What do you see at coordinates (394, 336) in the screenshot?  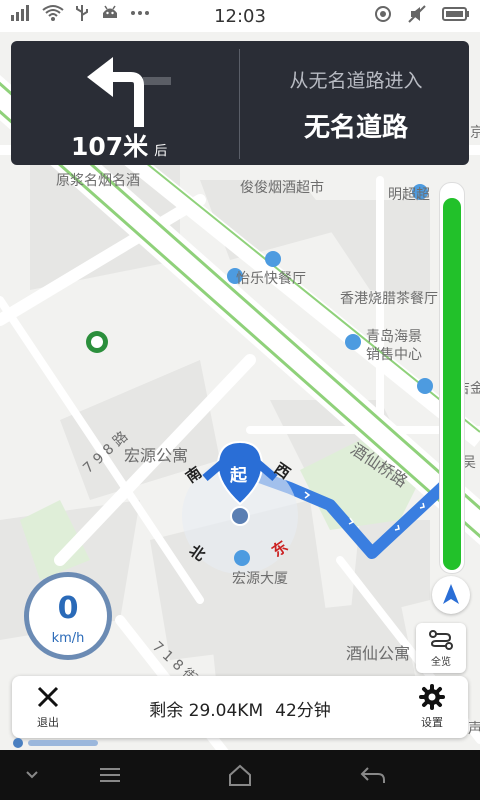 I see `poi-label: 青岛海景` at bounding box center [394, 336].